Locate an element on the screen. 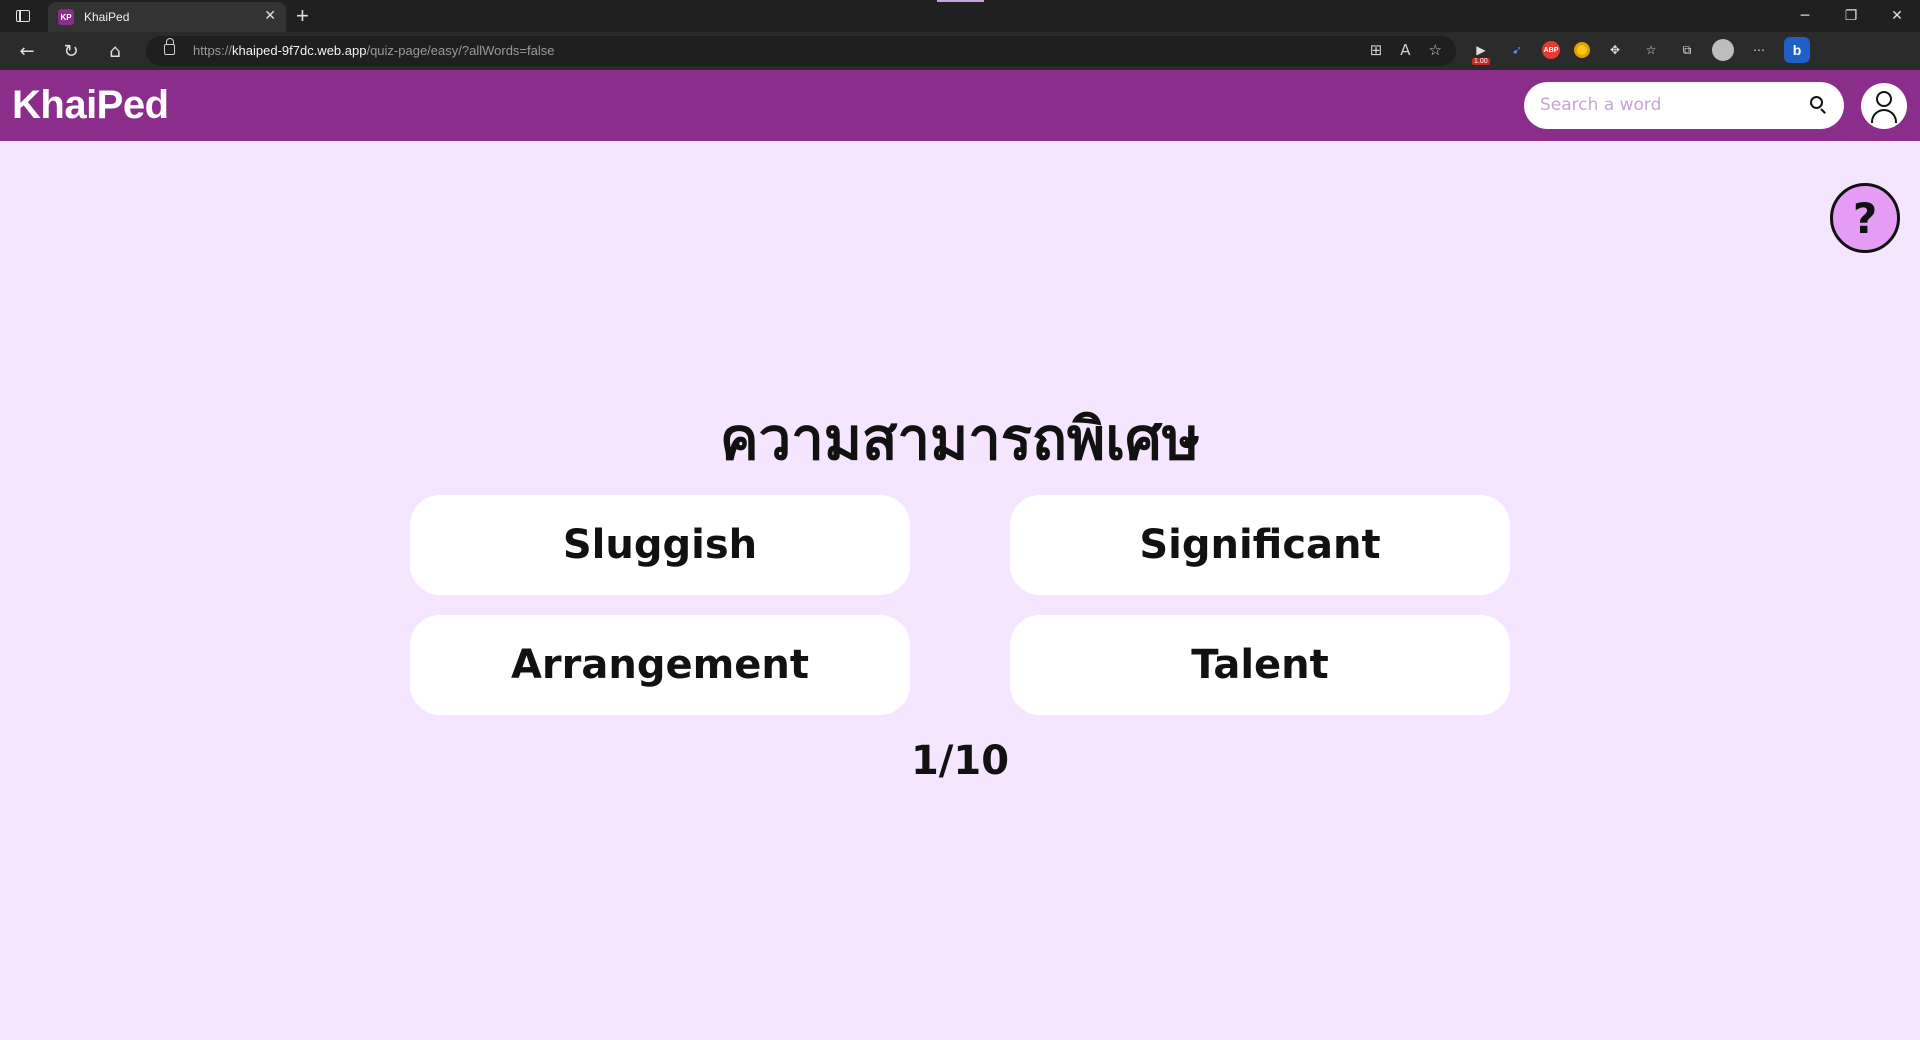  close-window-icon: ✕ is located at coordinates (1897, 16).